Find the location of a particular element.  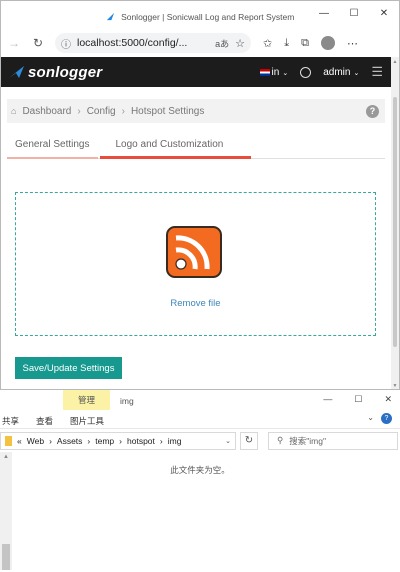

brand-logo: sonlogger is located at coordinates (51, 72).